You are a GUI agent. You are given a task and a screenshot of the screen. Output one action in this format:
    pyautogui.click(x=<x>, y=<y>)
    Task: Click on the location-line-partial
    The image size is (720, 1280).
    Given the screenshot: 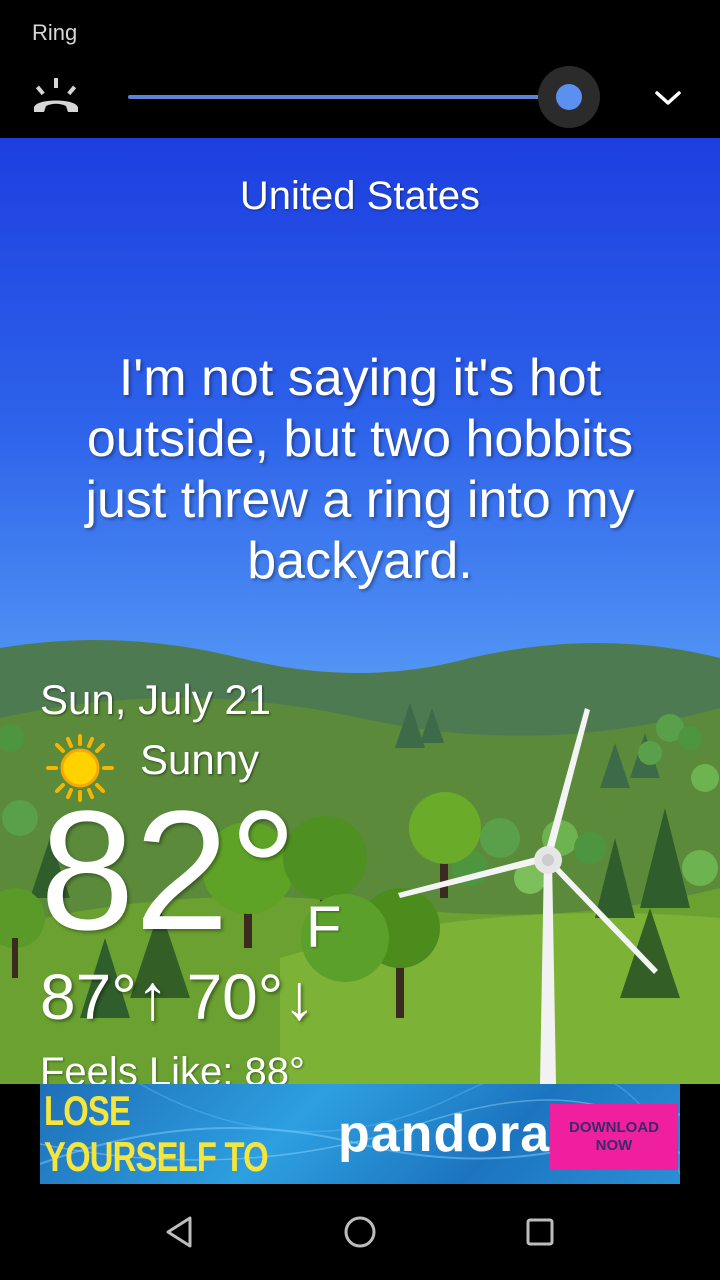 What is the action you would take?
    pyautogui.click(x=380, y=147)
    